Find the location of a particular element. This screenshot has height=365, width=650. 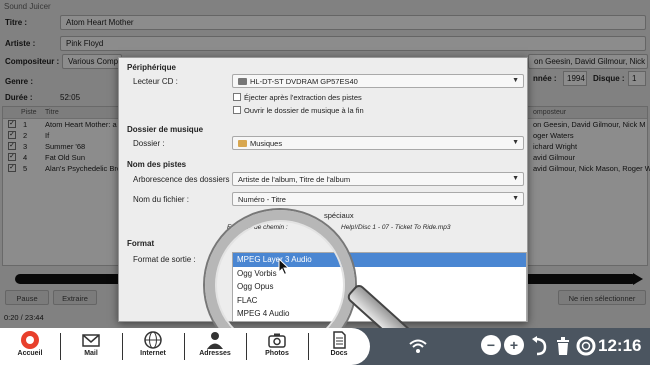

section-format: Format is located at coordinates (141, 243).